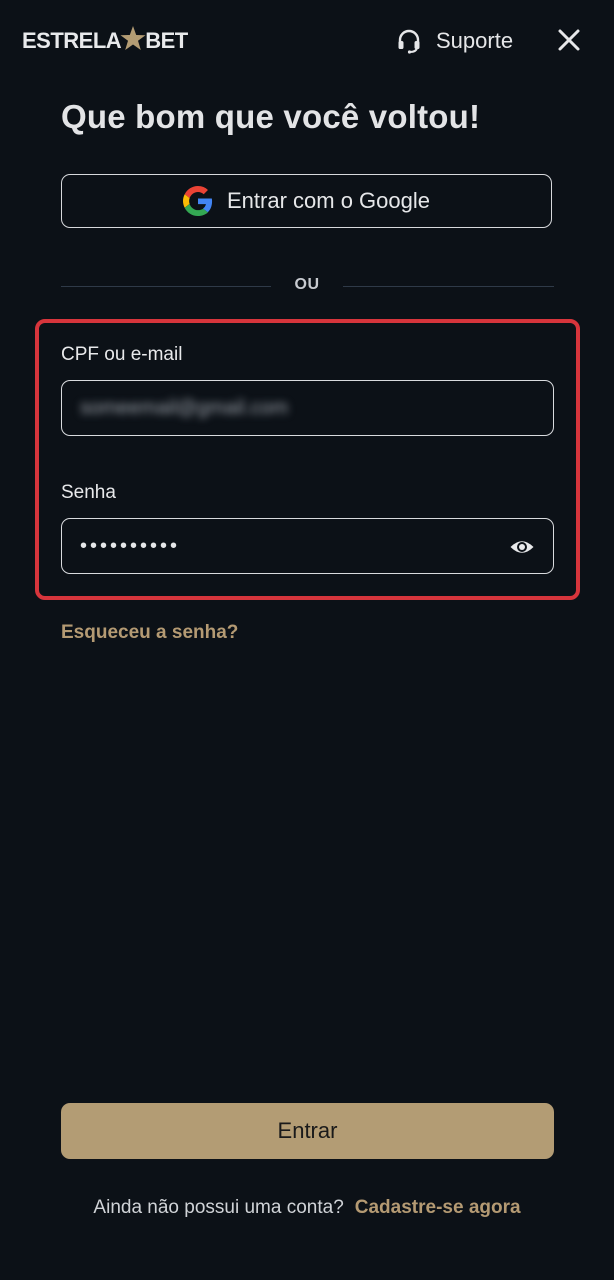  Describe the element at coordinates (307, 408) in the screenshot. I see `email-field: someemail@gmail.com` at that location.